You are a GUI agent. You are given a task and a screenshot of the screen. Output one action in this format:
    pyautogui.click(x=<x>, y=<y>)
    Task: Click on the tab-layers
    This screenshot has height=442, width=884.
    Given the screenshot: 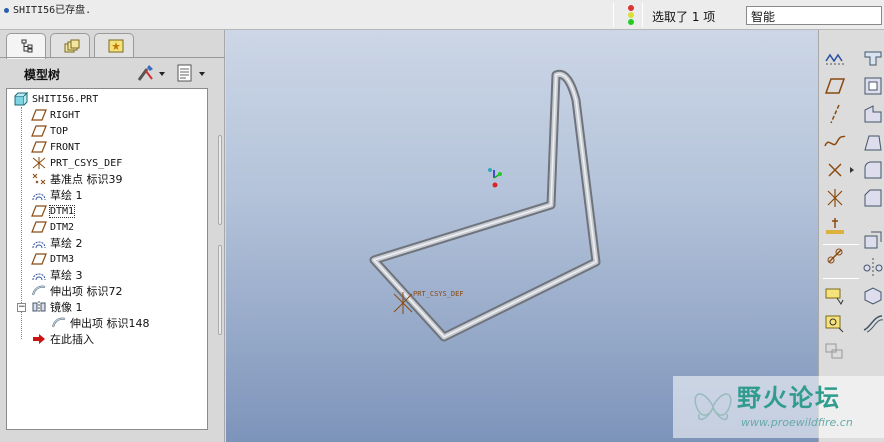 What is the action you would take?
    pyautogui.click(x=70, y=45)
    